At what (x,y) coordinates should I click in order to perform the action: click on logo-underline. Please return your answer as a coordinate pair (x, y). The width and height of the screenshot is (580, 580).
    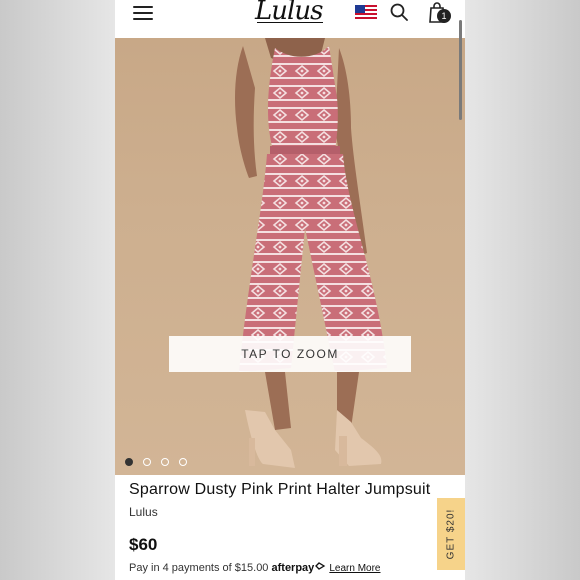
    Looking at the image, I should click on (290, 22).